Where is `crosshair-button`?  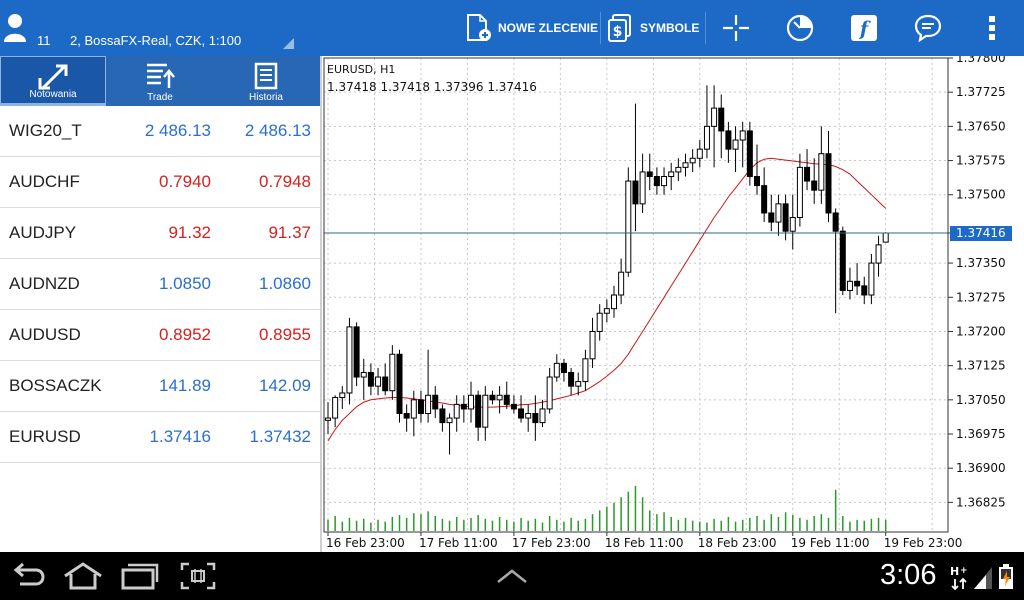
crosshair-button is located at coordinates (736, 28).